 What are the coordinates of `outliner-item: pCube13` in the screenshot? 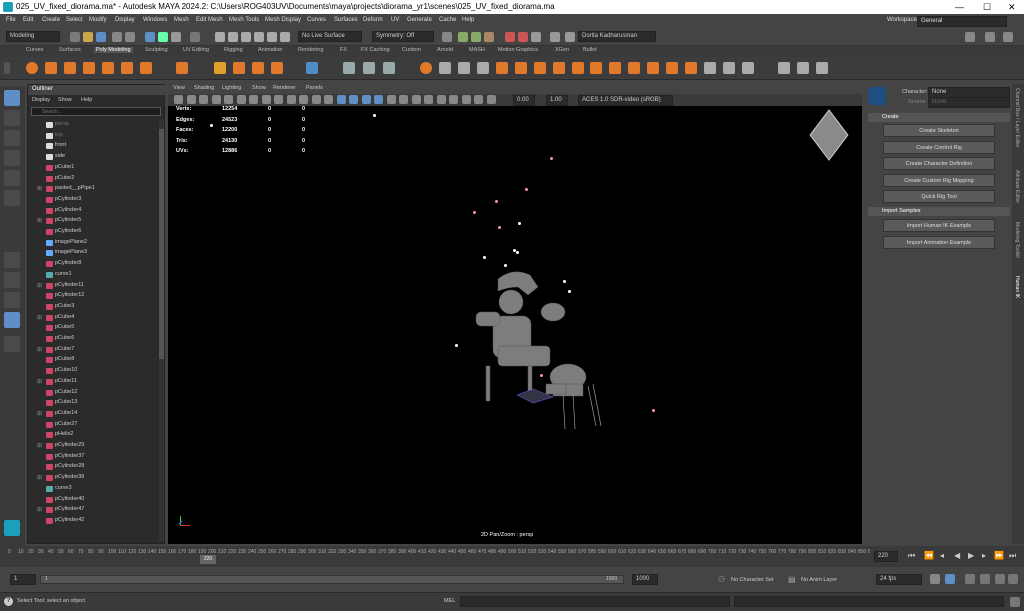 It's located at (66, 402).